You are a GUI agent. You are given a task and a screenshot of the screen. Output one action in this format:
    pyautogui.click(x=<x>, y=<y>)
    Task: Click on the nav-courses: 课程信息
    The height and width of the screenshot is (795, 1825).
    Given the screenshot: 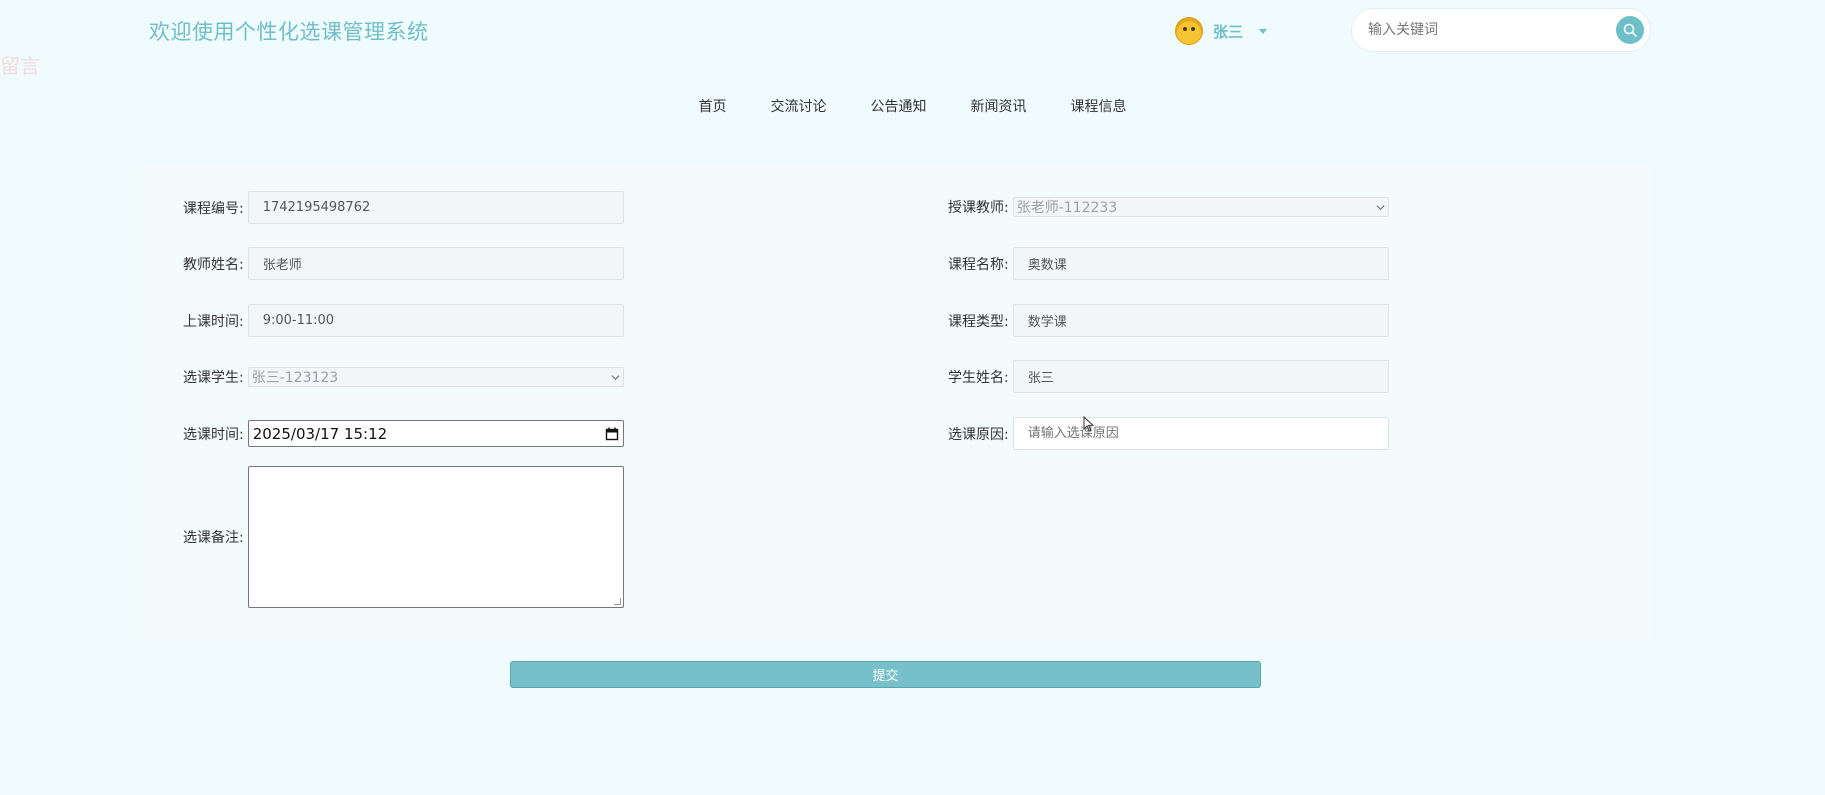 What is the action you would take?
    pyautogui.click(x=1099, y=106)
    